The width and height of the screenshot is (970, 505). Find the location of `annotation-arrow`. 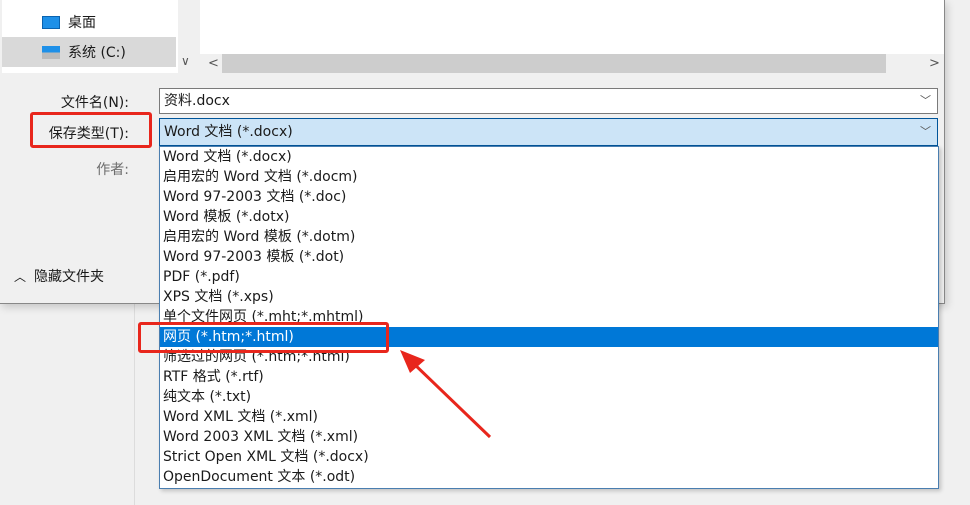

annotation-arrow is located at coordinates (446, 394).